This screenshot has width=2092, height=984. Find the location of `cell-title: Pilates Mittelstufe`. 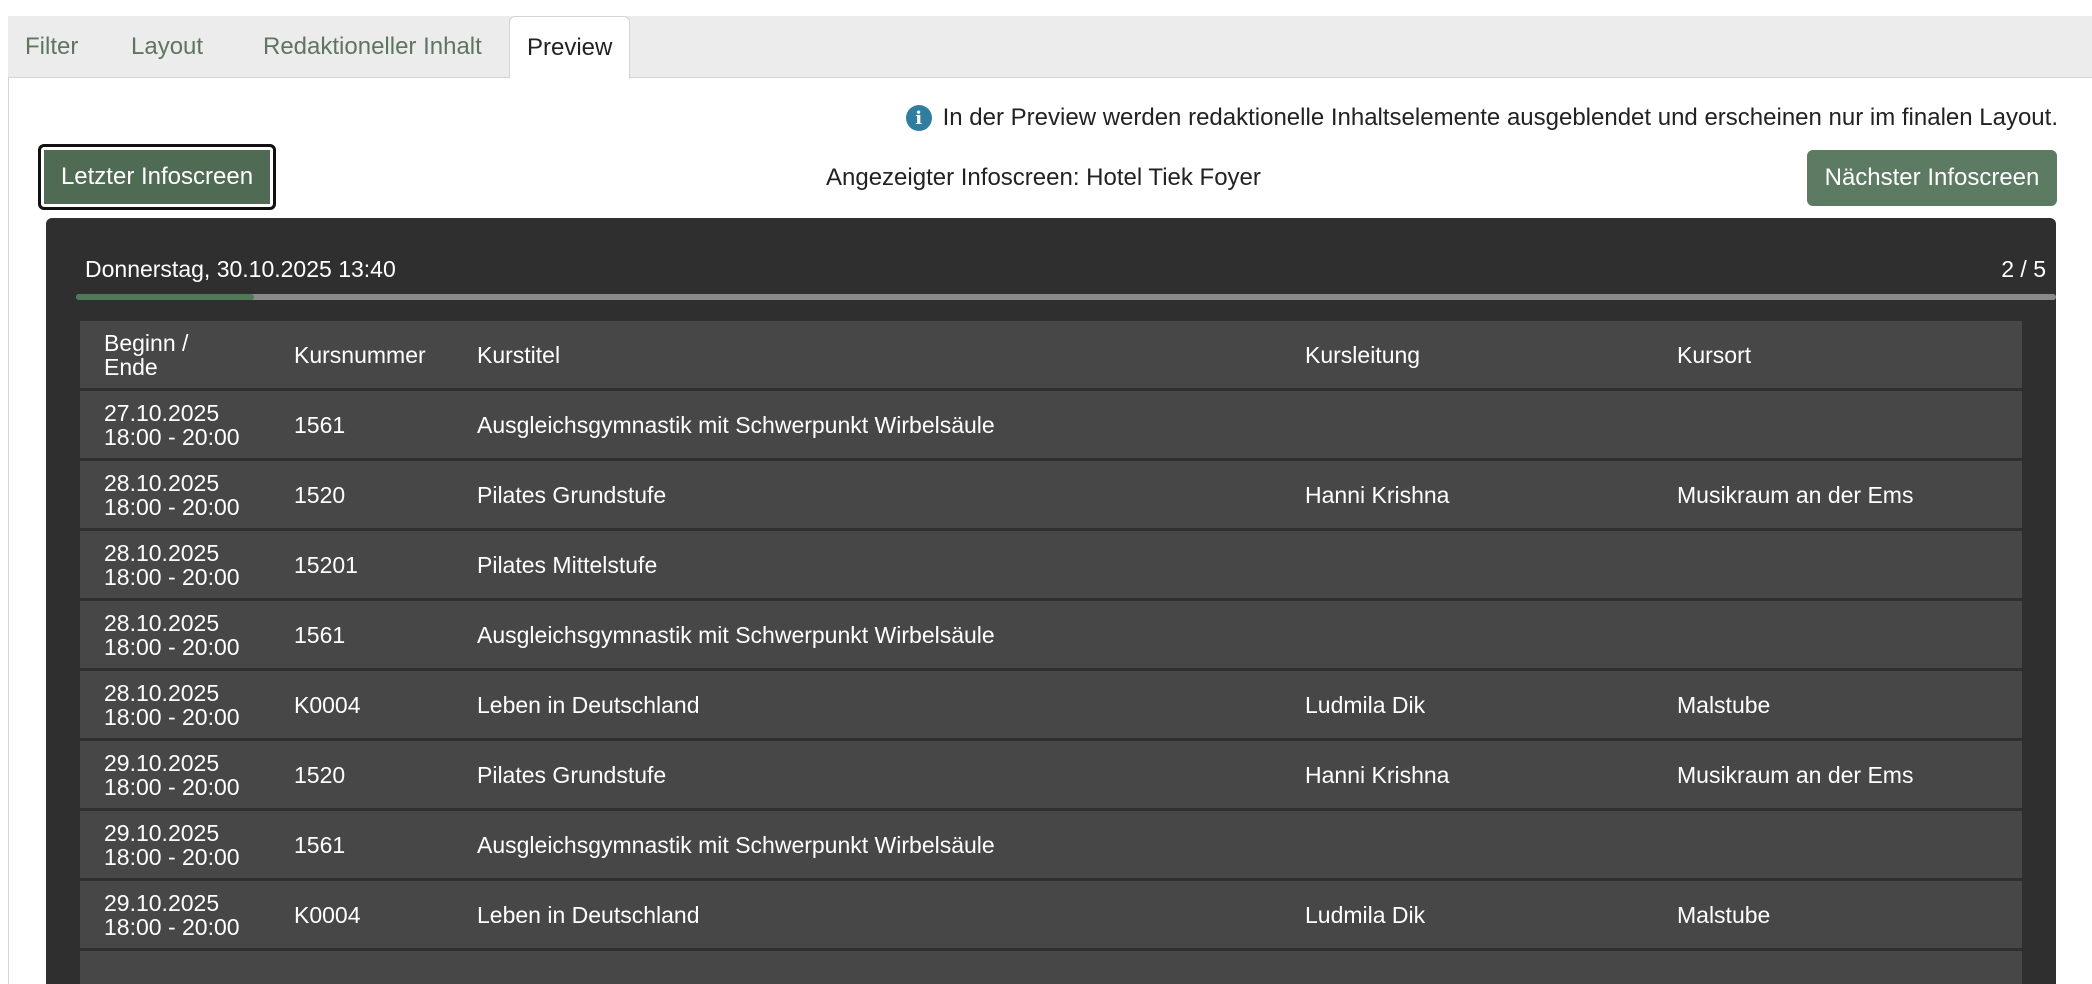

cell-title: Pilates Mittelstufe is located at coordinates (567, 564).